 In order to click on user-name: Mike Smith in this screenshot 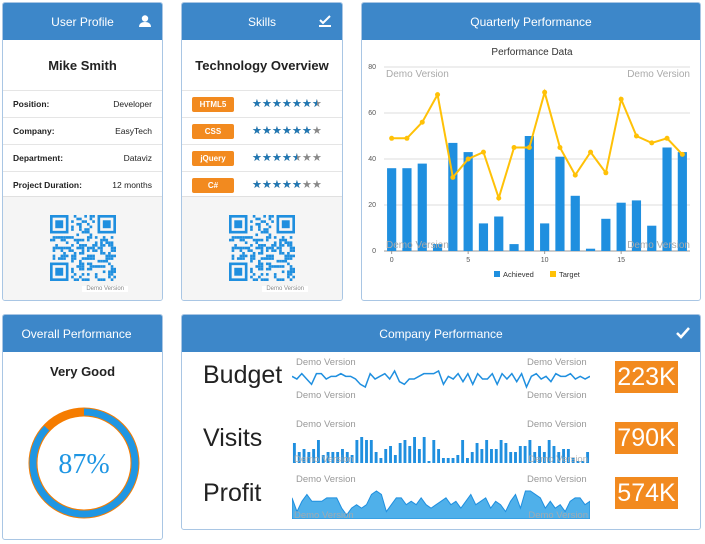, I will do `click(82, 65)`.